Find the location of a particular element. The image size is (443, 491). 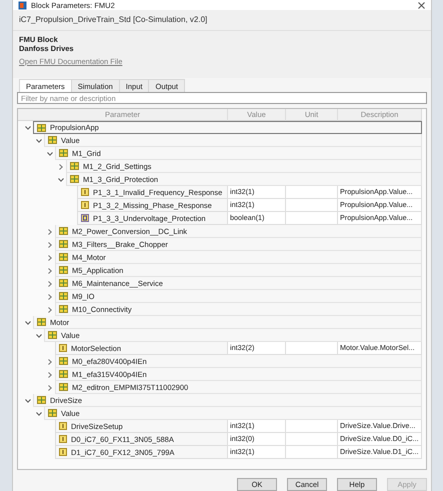

block-icon is located at coordinates (22, 5).